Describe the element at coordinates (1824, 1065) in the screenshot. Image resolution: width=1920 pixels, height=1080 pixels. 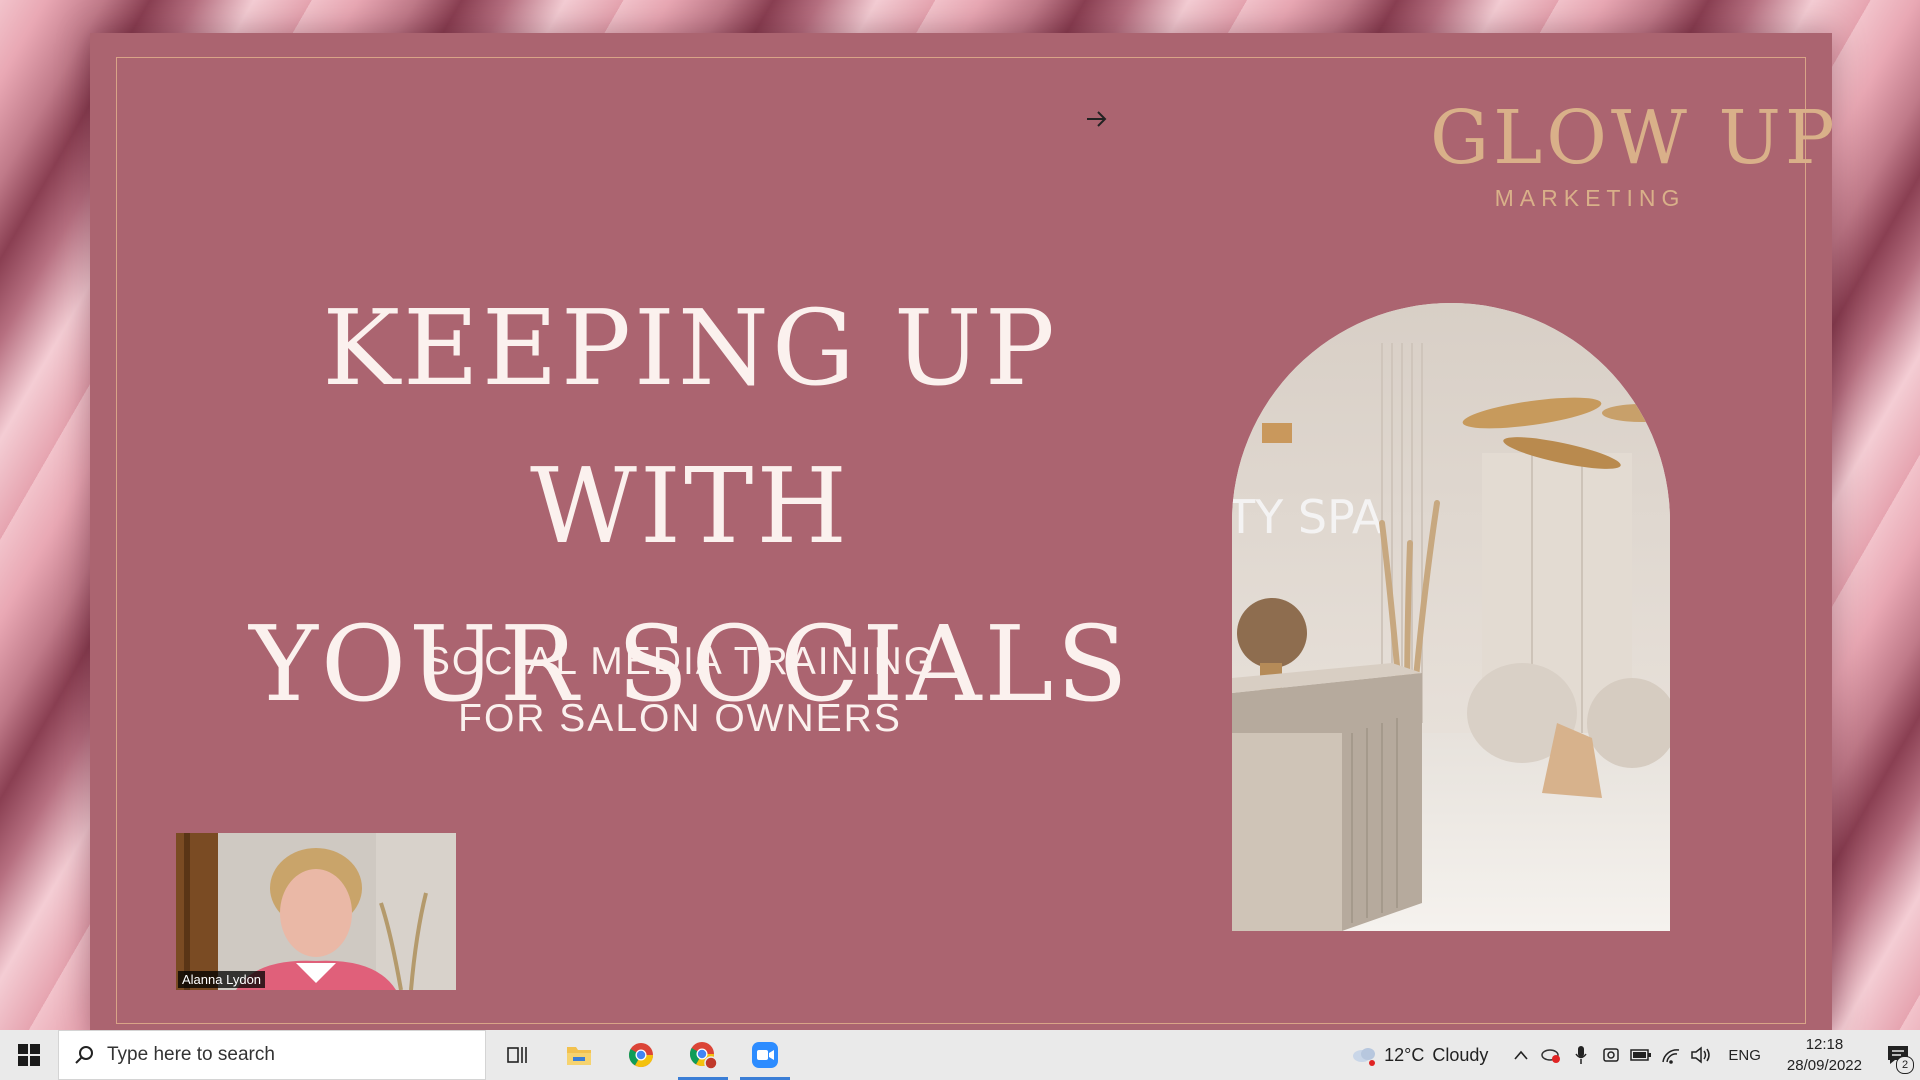
I see `clock-date: 28/09/2022` at that location.